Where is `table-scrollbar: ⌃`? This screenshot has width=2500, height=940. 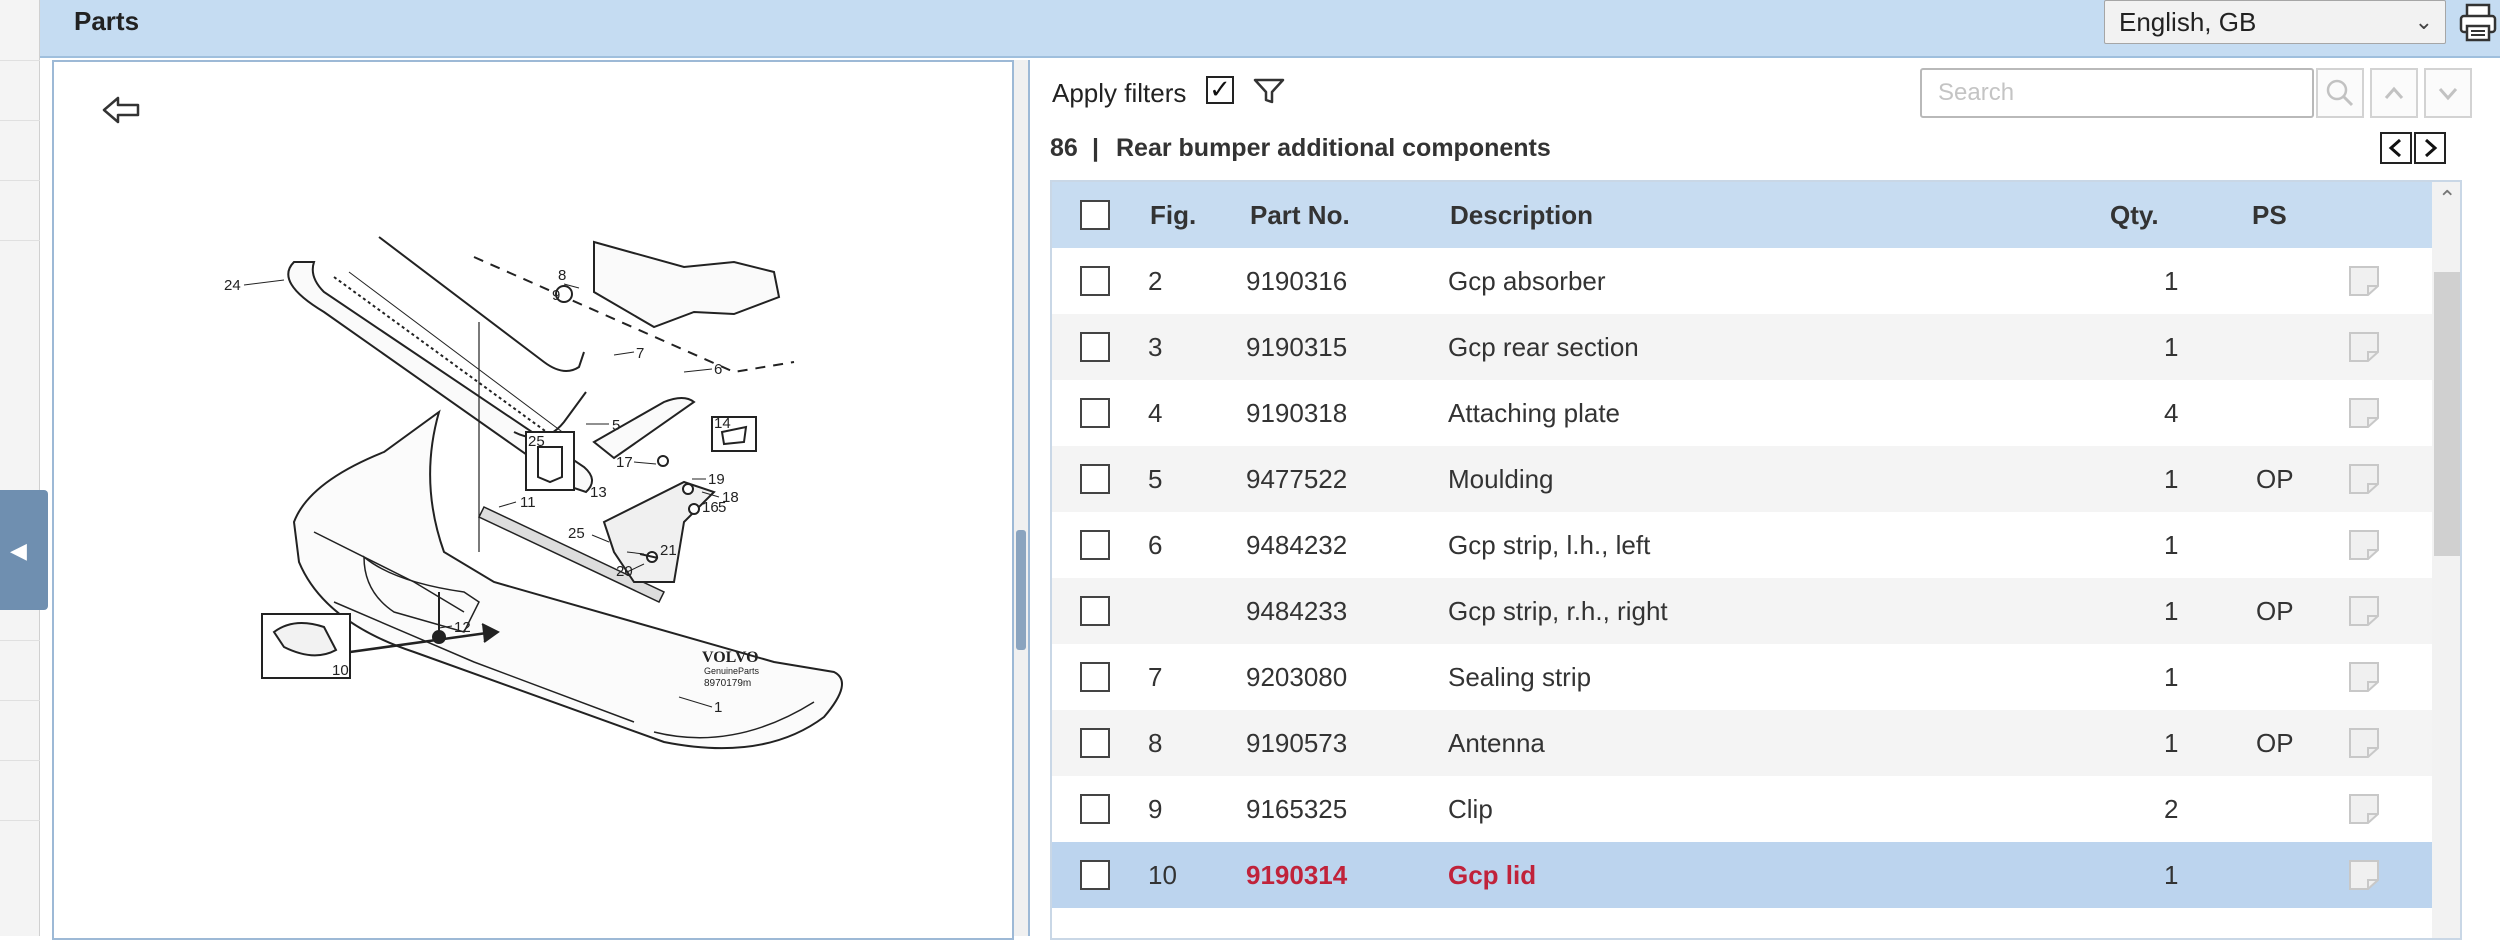 table-scrollbar: ⌃ is located at coordinates (2446, 560).